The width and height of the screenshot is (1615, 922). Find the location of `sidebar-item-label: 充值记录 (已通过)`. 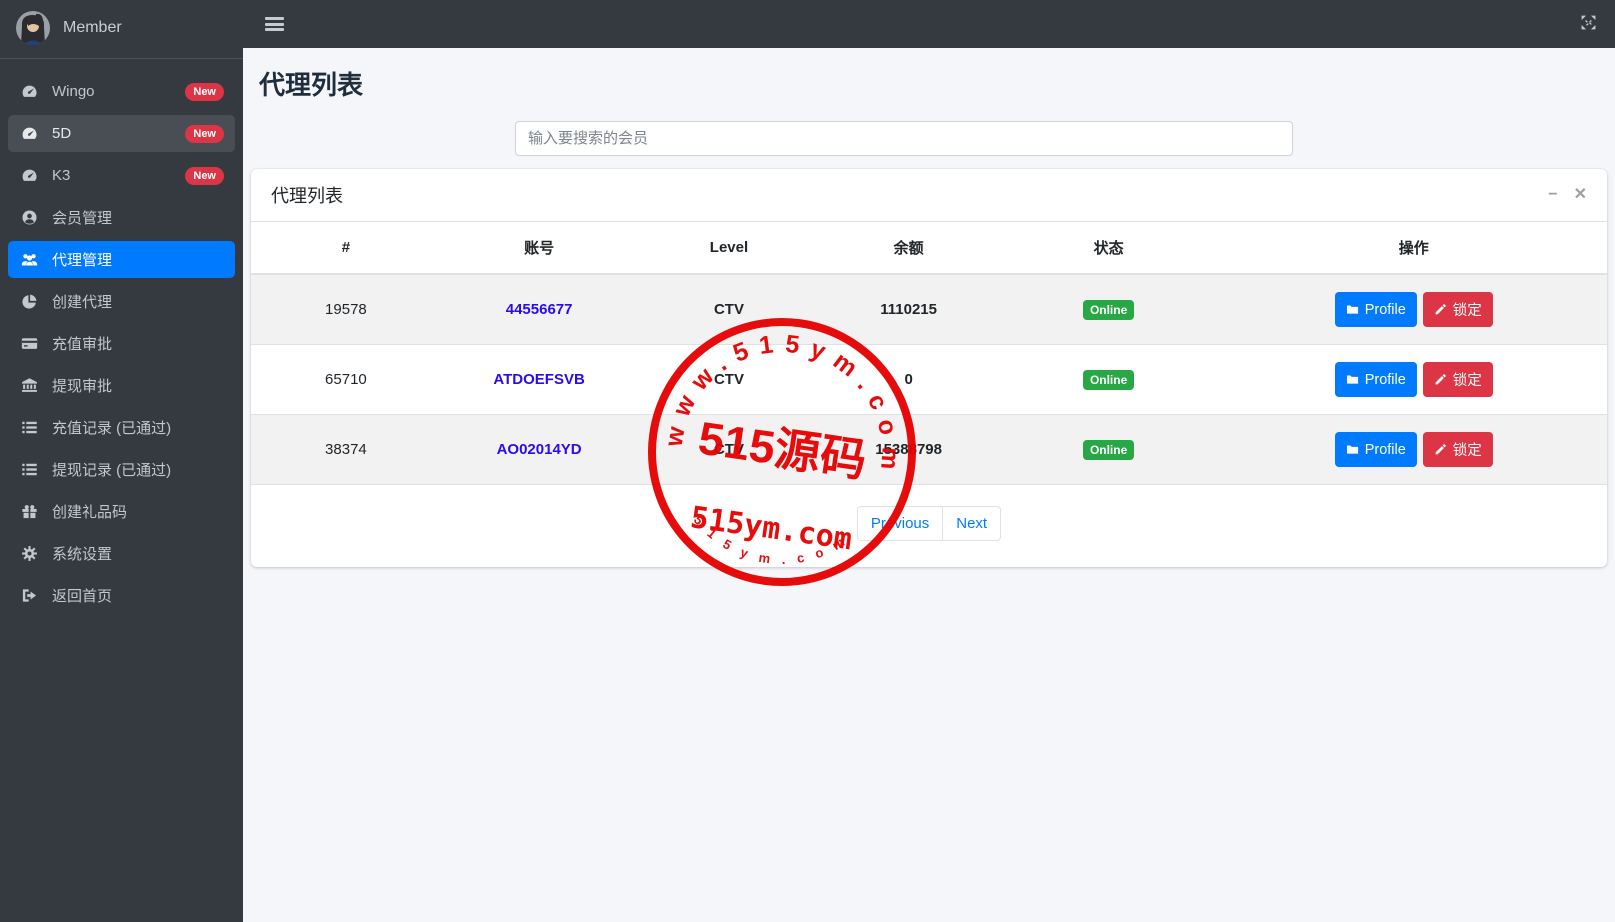

sidebar-item-label: 充值记录 (已通过) is located at coordinates (112, 428).